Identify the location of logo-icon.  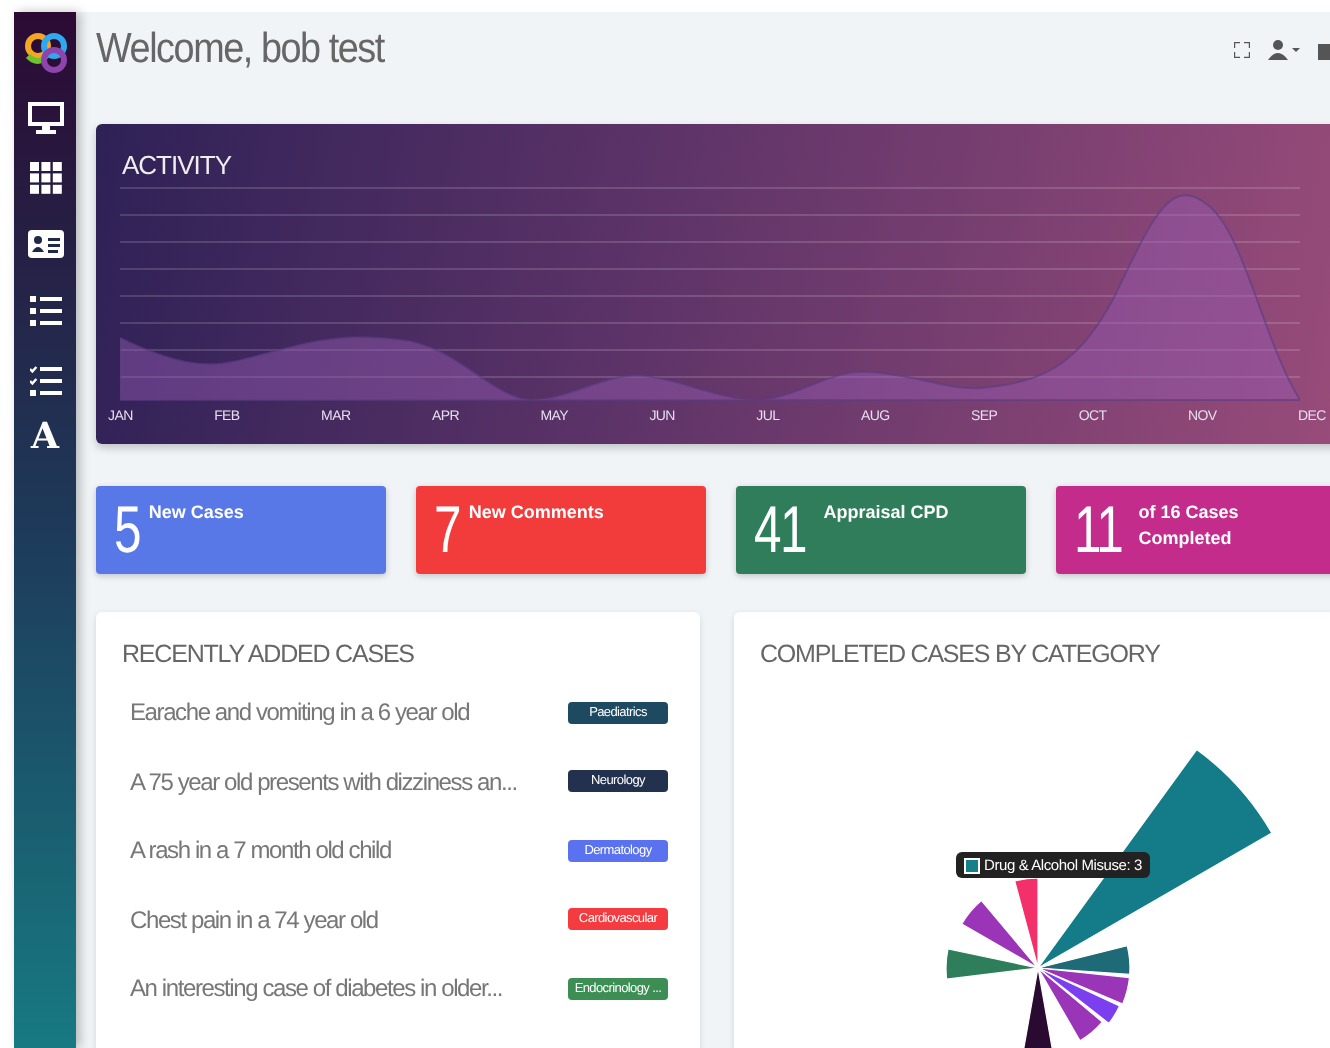
(45, 52).